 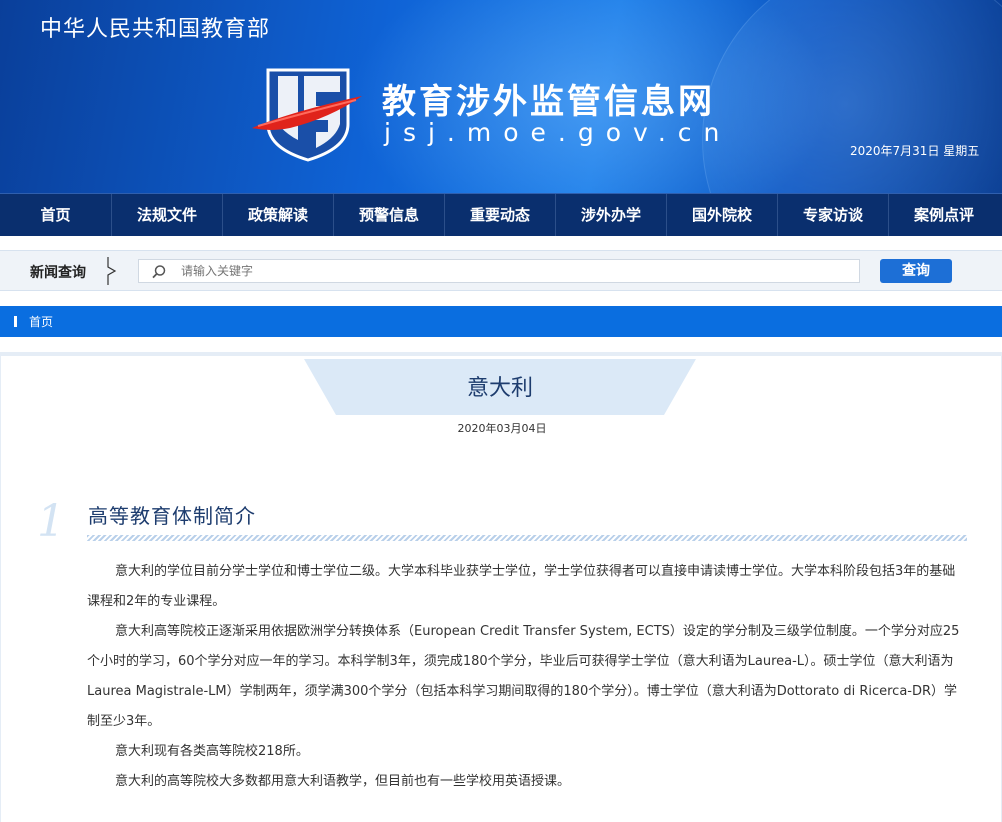 What do you see at coordinates (15, 321) in the screenshot?
I see `breadcrumb-marker` at bounding box center [15, 321].